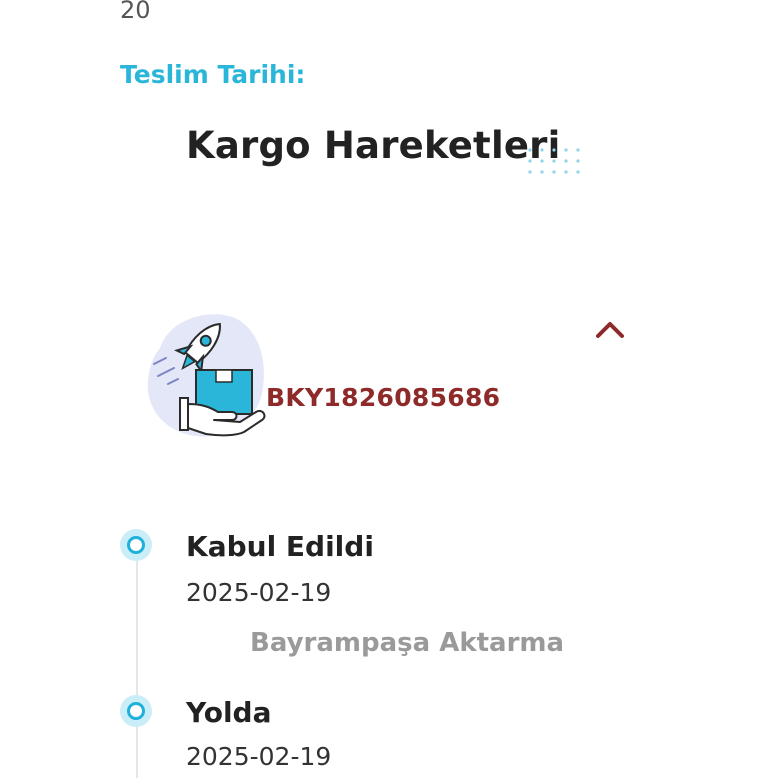 The width and height of the screenshot is (768, 778). I want to click on partial-value-text: 20, so click(135, 12).